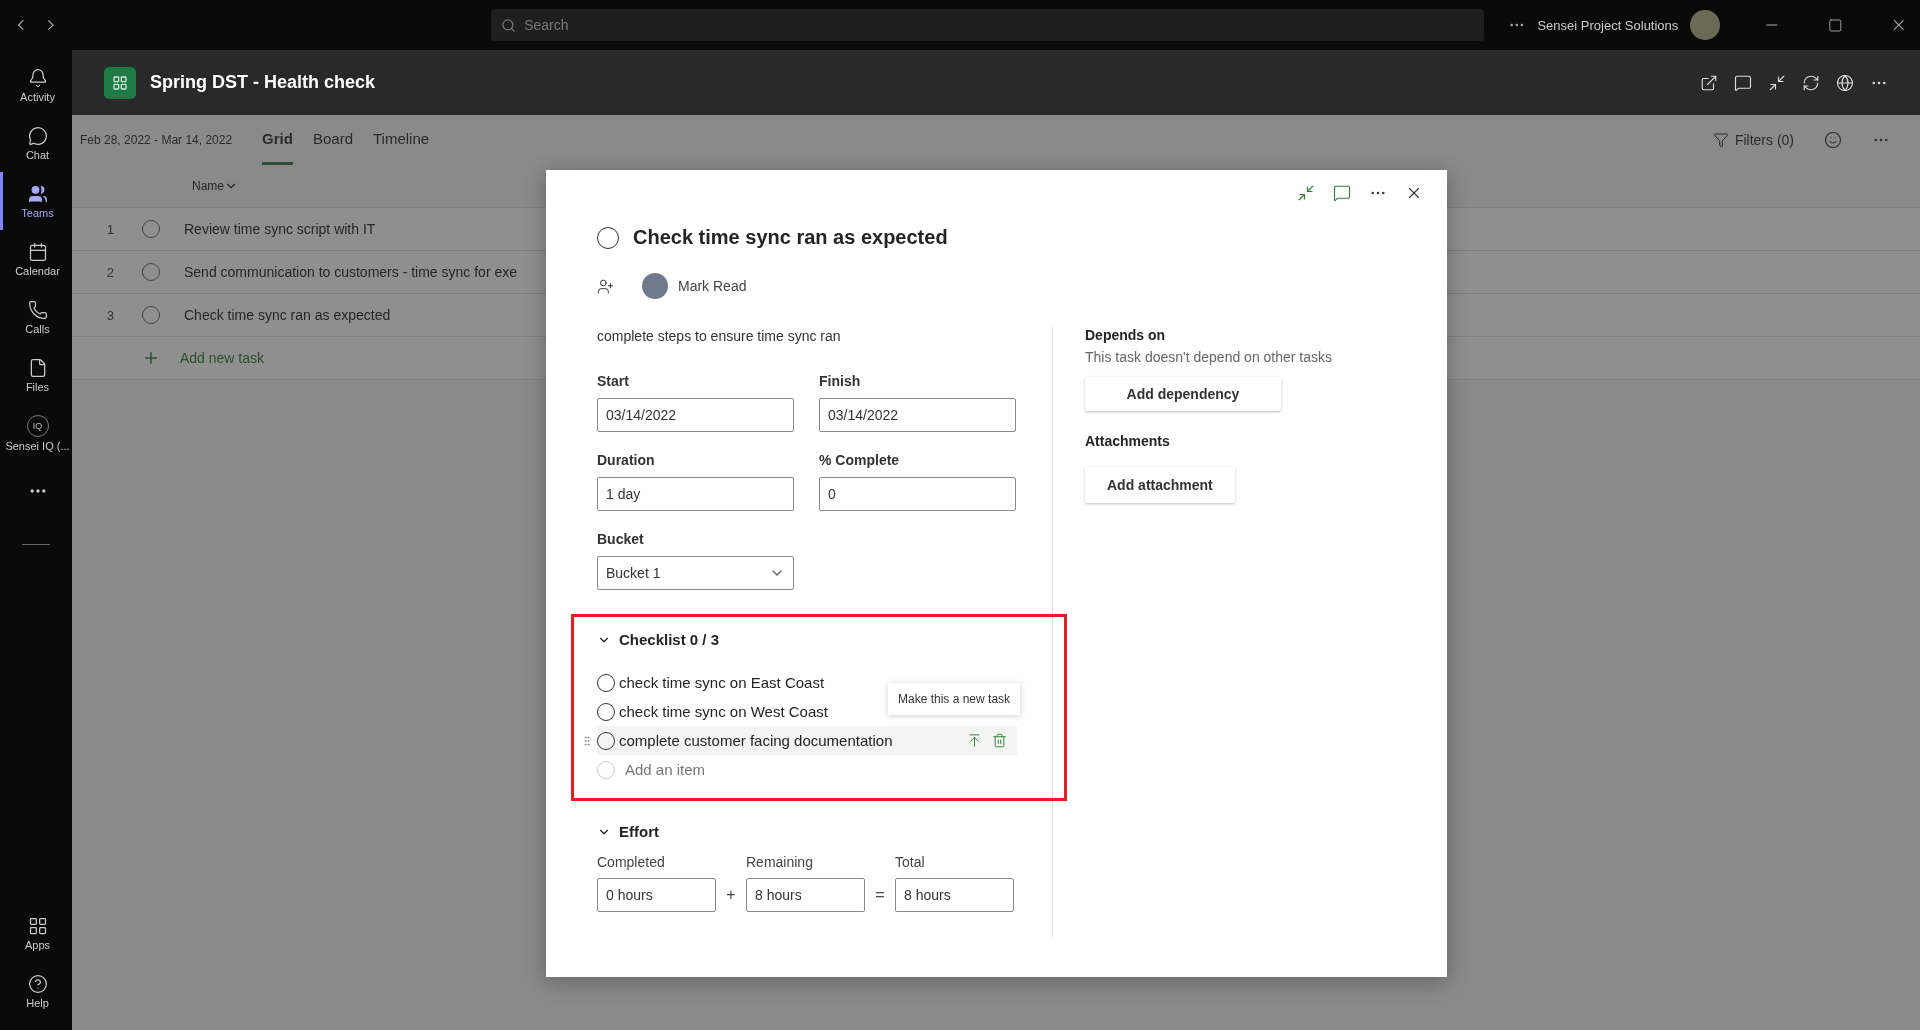  I want to click on rail-item: Help, so click(36, 991).